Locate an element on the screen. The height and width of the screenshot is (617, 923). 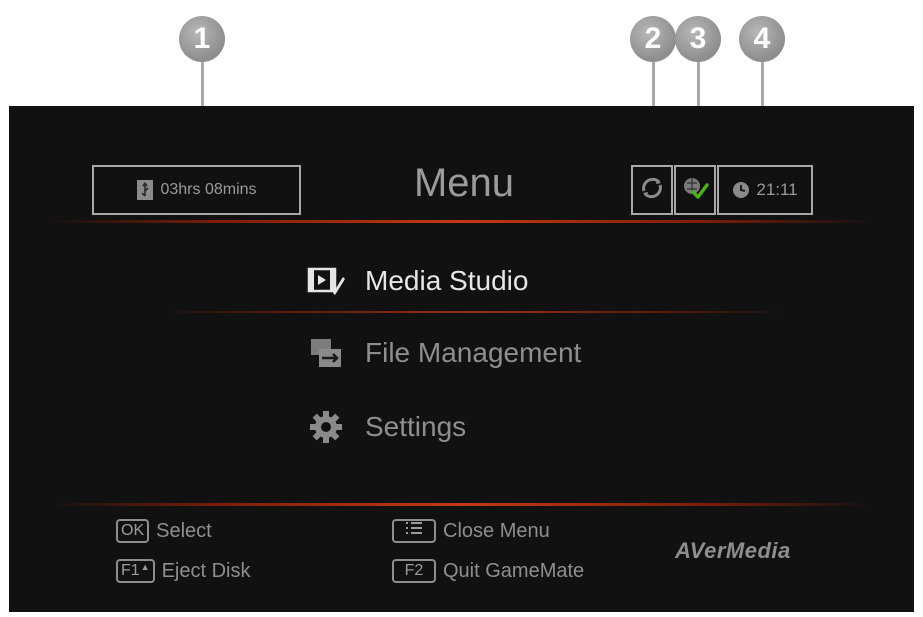
page-title: Menu is located at coordinates (464, 183).